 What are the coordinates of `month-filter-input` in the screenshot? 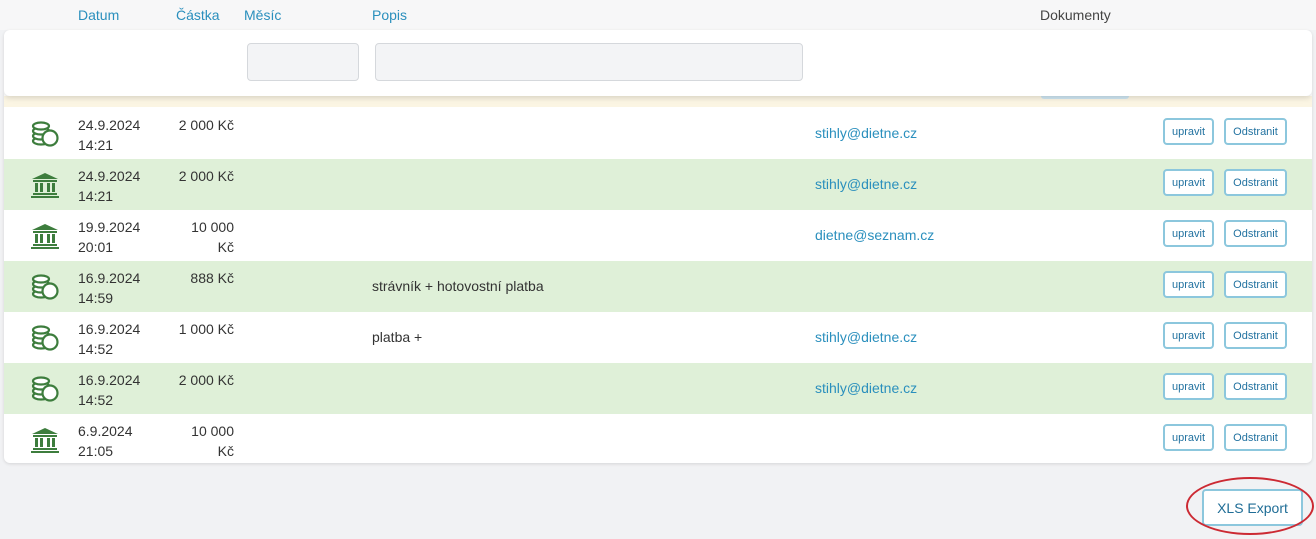 It's located at (303, 62).